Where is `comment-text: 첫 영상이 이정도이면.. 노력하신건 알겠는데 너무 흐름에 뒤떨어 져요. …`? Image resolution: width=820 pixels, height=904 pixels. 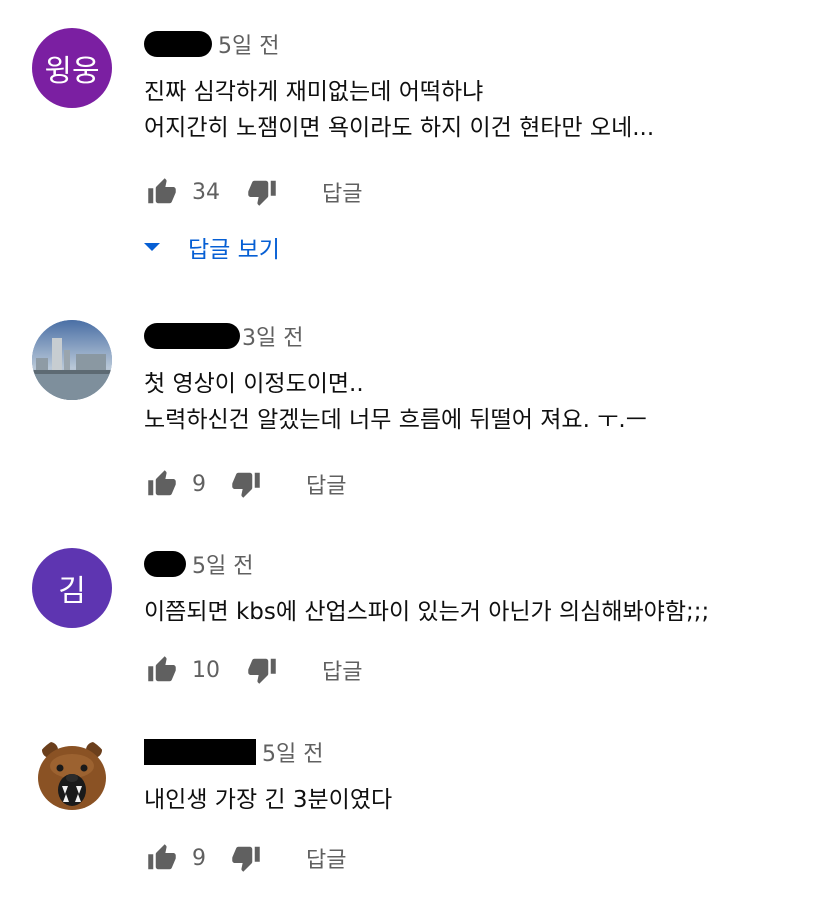
comment-text: 첫 영상이 이정도이면.. 노력하신건 알겠는데 너무 흐름에 뒤떨어 져요. … is located at coordinates (395, 402).